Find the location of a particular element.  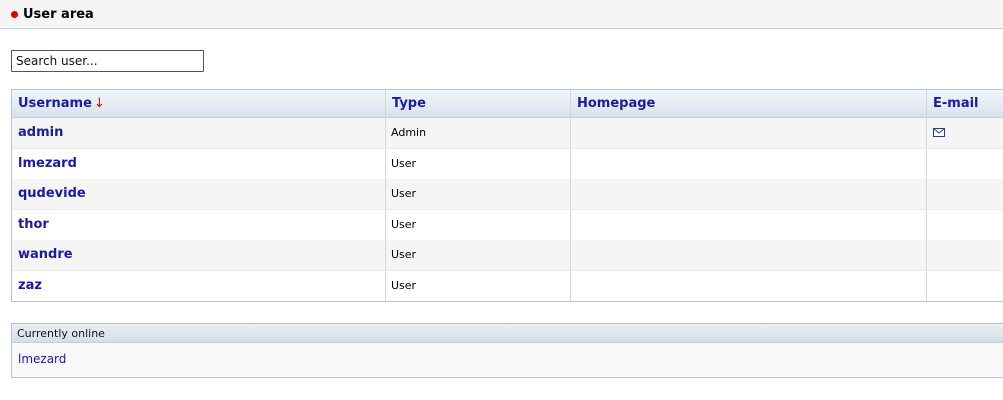

page-title: User area is located at coordinates (58, 14).